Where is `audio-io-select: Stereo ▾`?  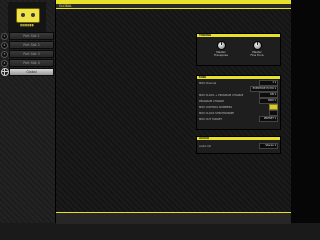 audio-io-select: Stereo ▾ is located at coordinates (268, 146).